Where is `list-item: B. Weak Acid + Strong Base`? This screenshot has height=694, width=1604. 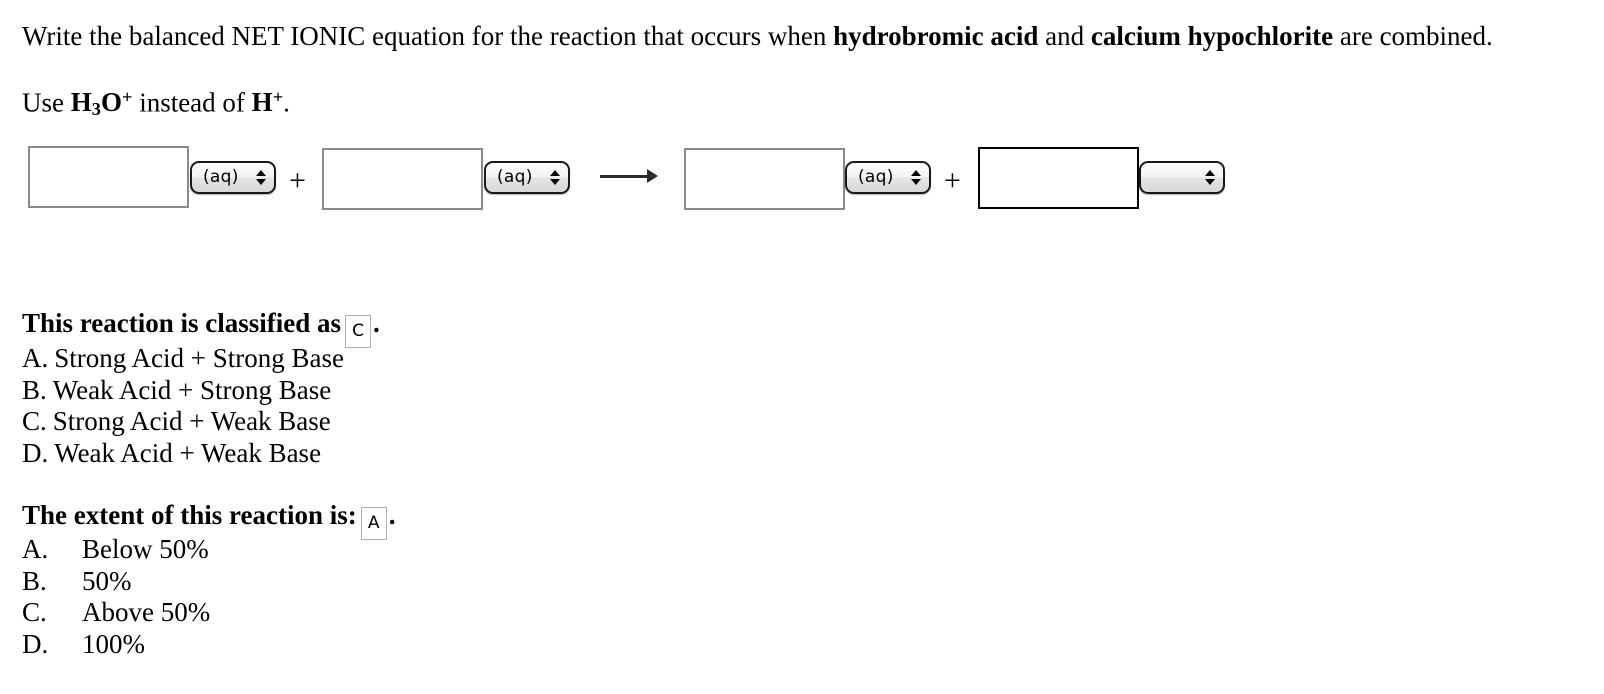
list-item: B. Weak Acid + Strong Base is located at coordinates (183, 391).